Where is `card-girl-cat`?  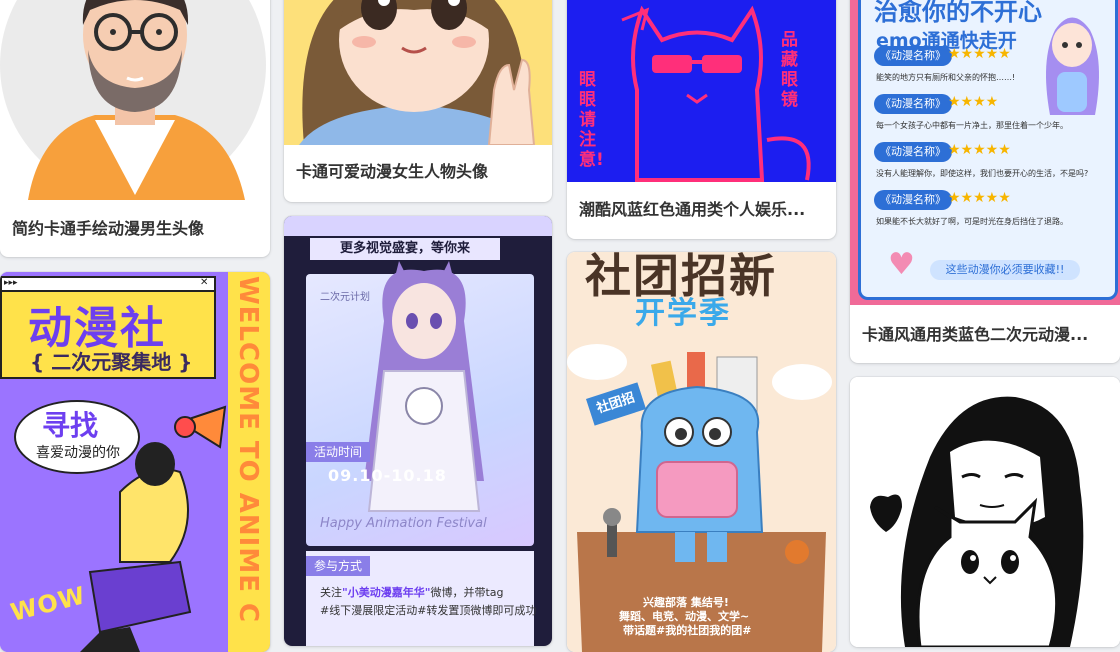 card-girl-cat is located at coordinates (985, 512).